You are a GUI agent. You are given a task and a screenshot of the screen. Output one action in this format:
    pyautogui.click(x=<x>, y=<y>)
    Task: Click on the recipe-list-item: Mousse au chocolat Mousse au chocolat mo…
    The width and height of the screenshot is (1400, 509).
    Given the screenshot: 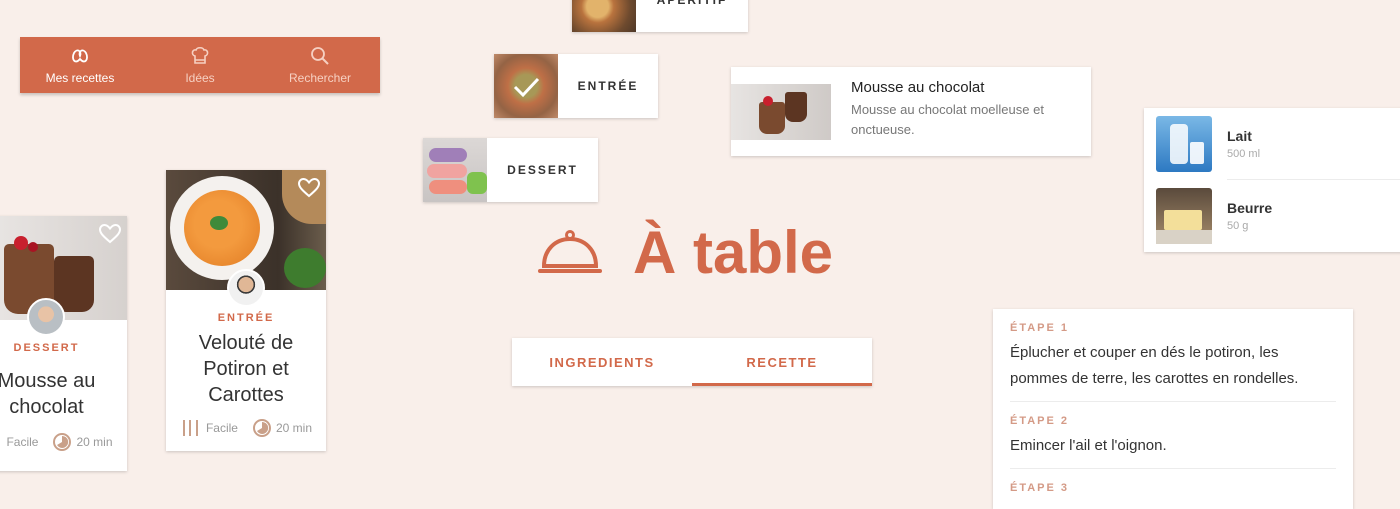 What is the action you would take?
    pyautogui.click(x=911, y=111)
    